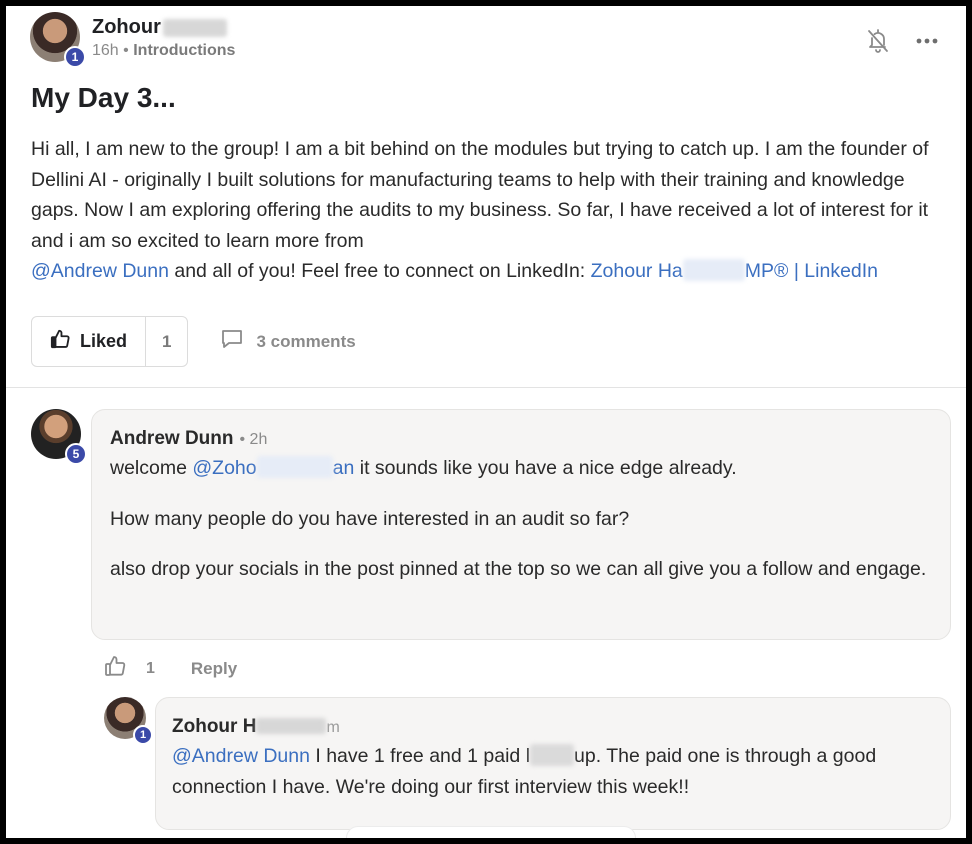 The height and width of the screenshot is (844, 972). I want to click on comment-actions: 1 Reply, so click(170, 668).